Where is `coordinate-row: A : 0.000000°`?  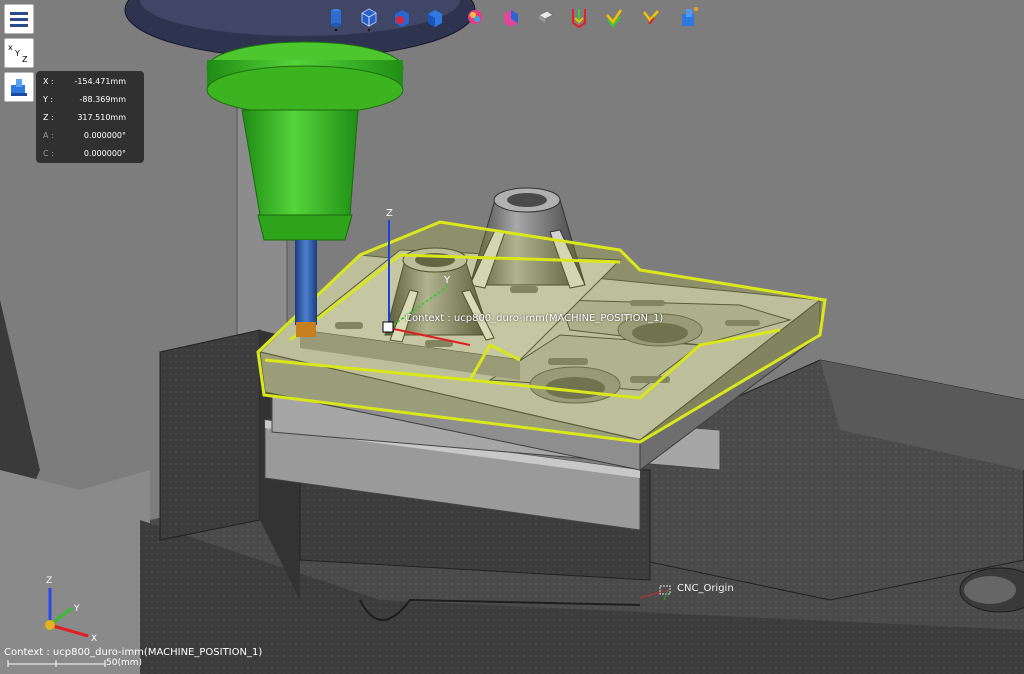
coordinate-row: A : 0.000000° is located at coordinates (90, 136).